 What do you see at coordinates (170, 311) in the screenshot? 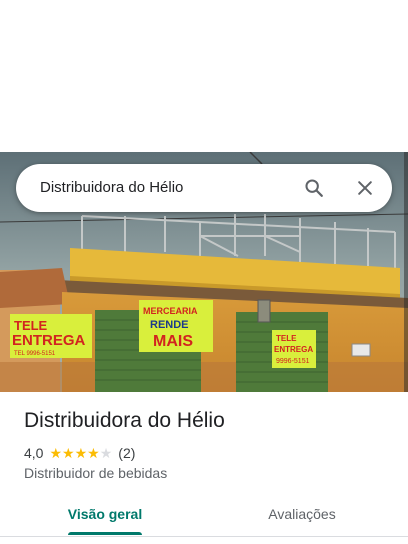
I see `svg-text: MERCEARIA` at bounding box center [170, 311].